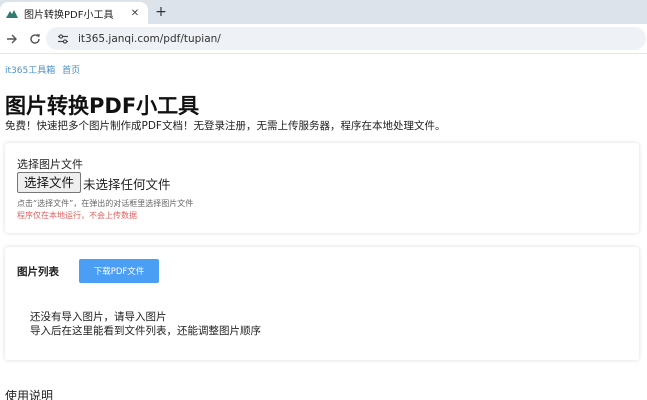  Describe the element at coordinates (71, 71) in the screenshot. I see `breadcrumb-index-link: 首页` at that location.